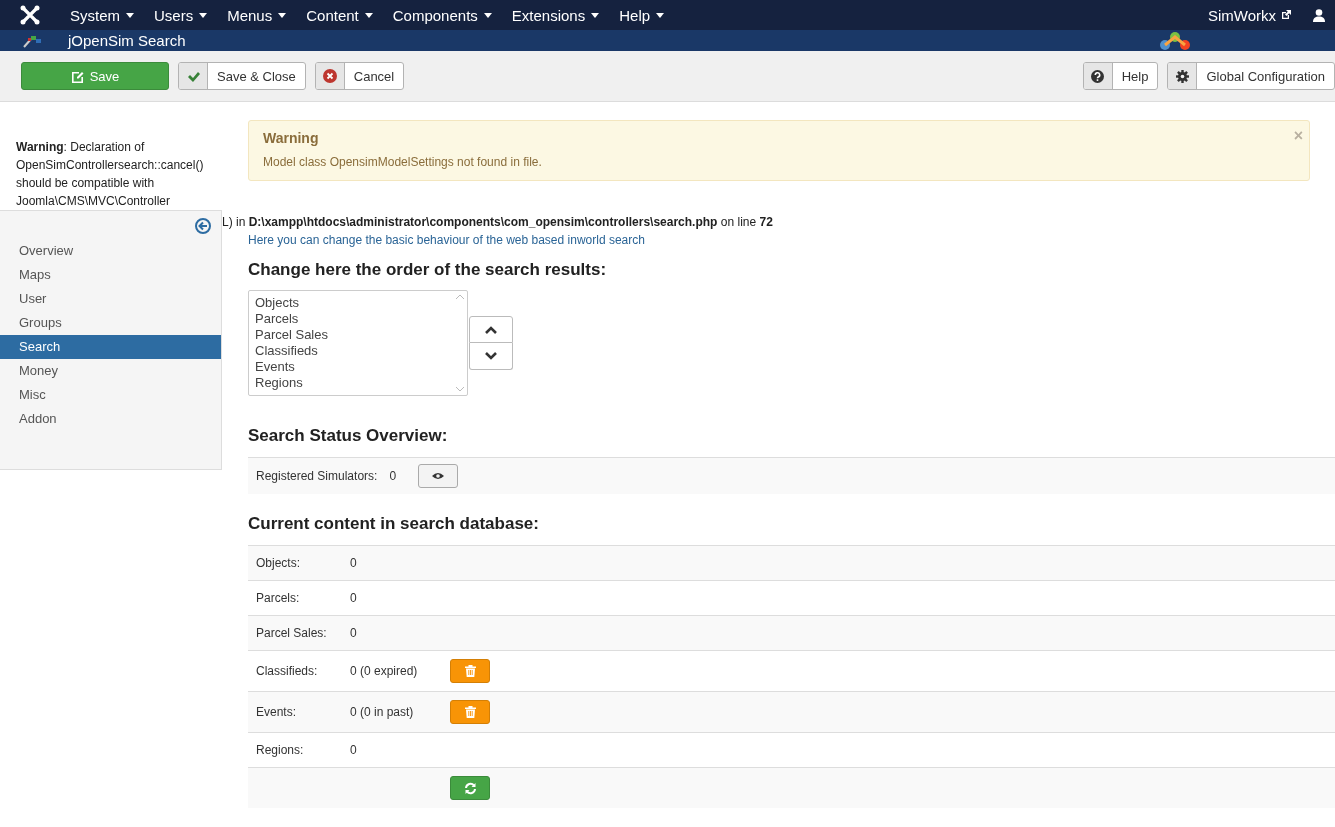 This screenshot has width=1335, height=827. I want to click on chevron-up-icon, so click(491, 329).